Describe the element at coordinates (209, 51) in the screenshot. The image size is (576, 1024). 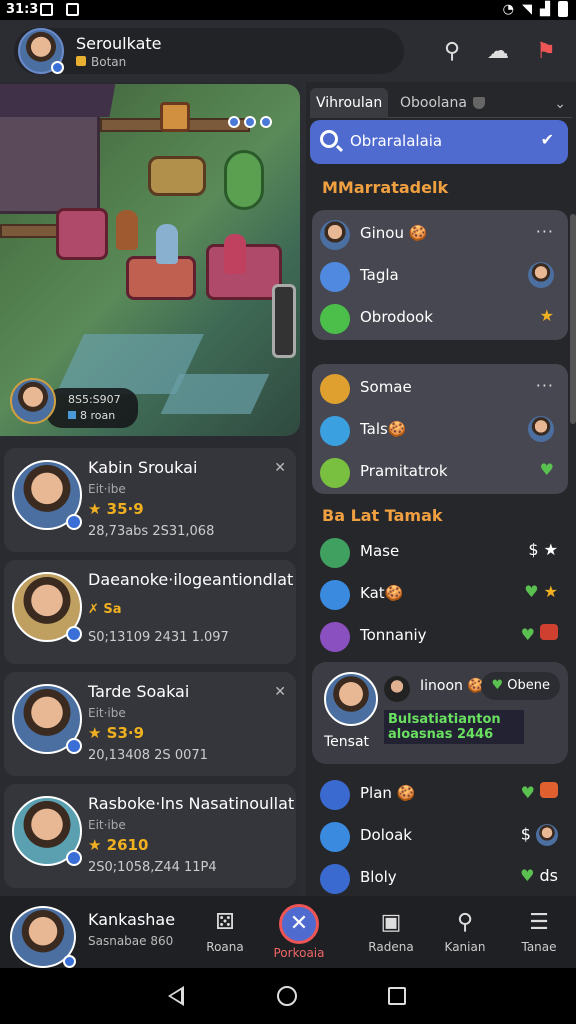
I see `user-profile-pill: Seroulkate Botan` at that location.